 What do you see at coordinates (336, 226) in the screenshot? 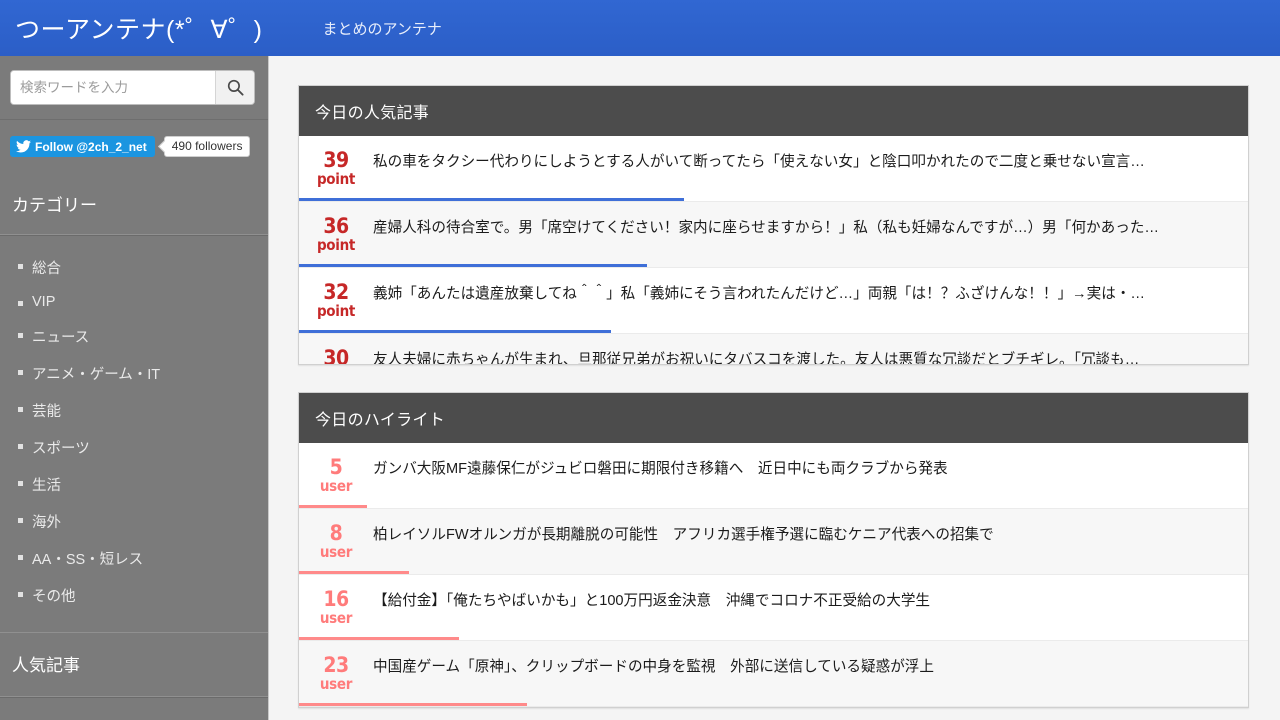
I see `score-value: 36` at bounding box center [336, 226].